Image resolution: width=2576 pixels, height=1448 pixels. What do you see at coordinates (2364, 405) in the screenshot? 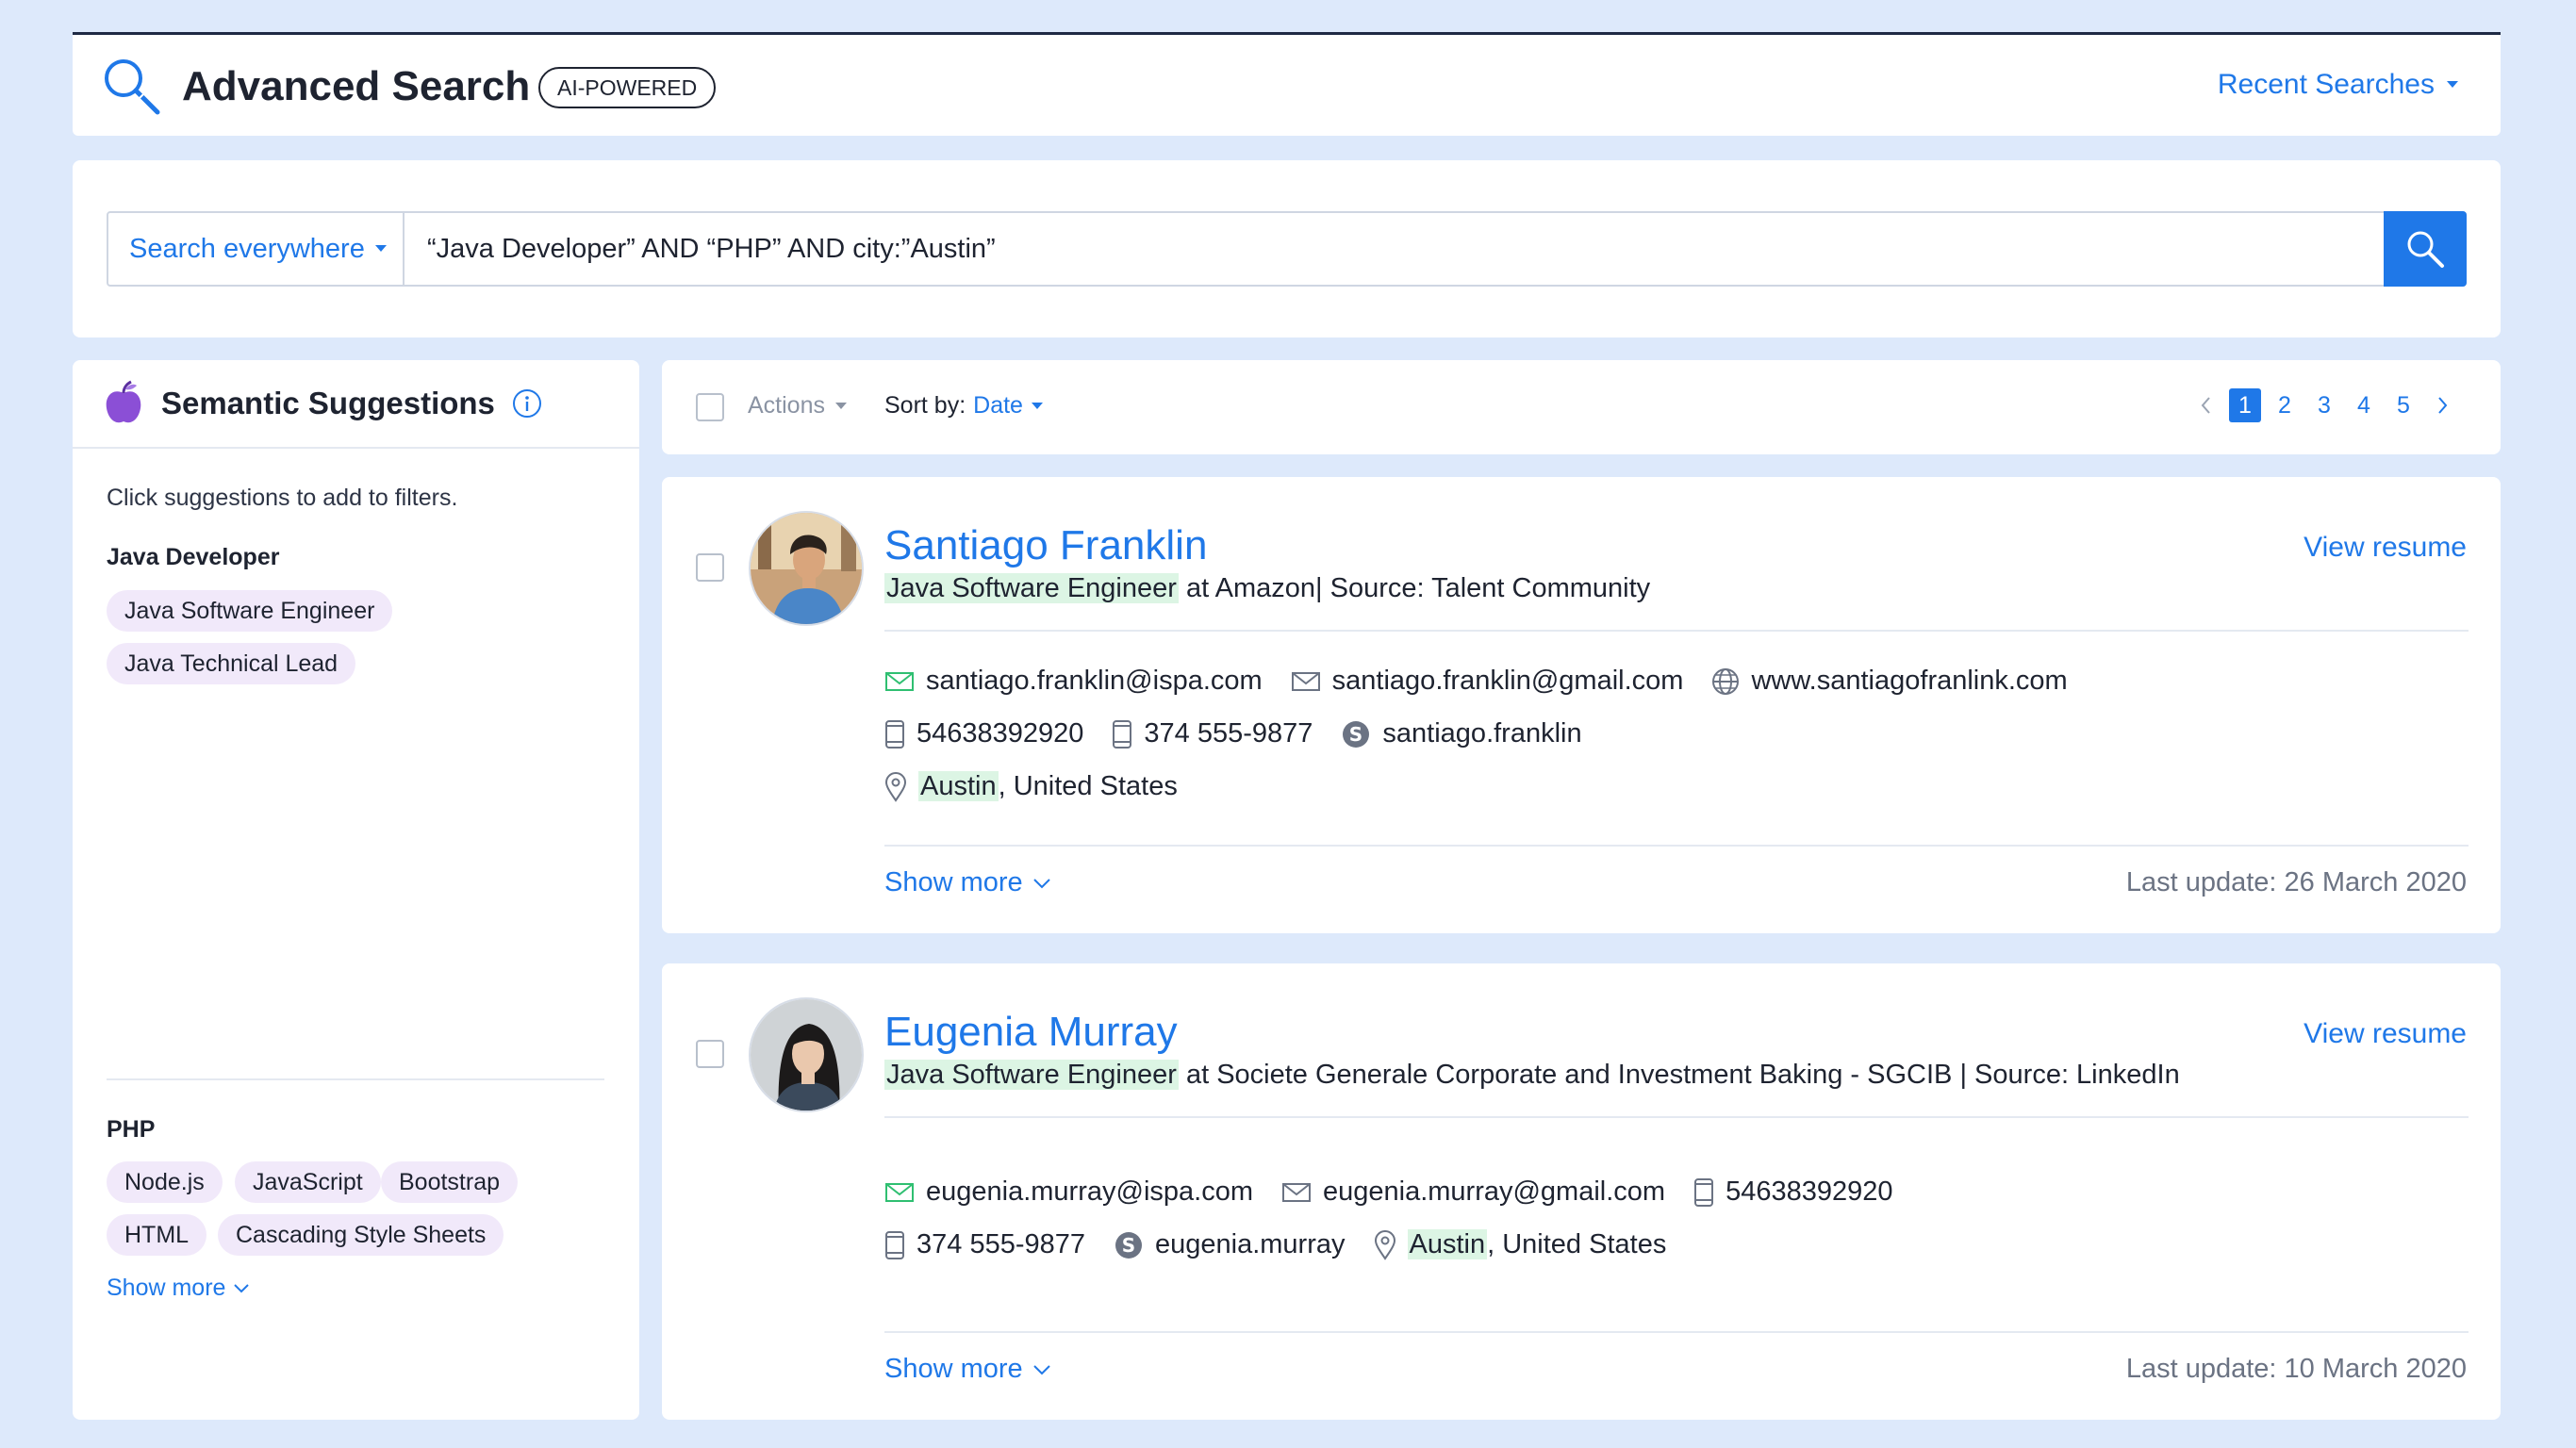
I see `page-4: 4` at bounding box center [2364, 405].